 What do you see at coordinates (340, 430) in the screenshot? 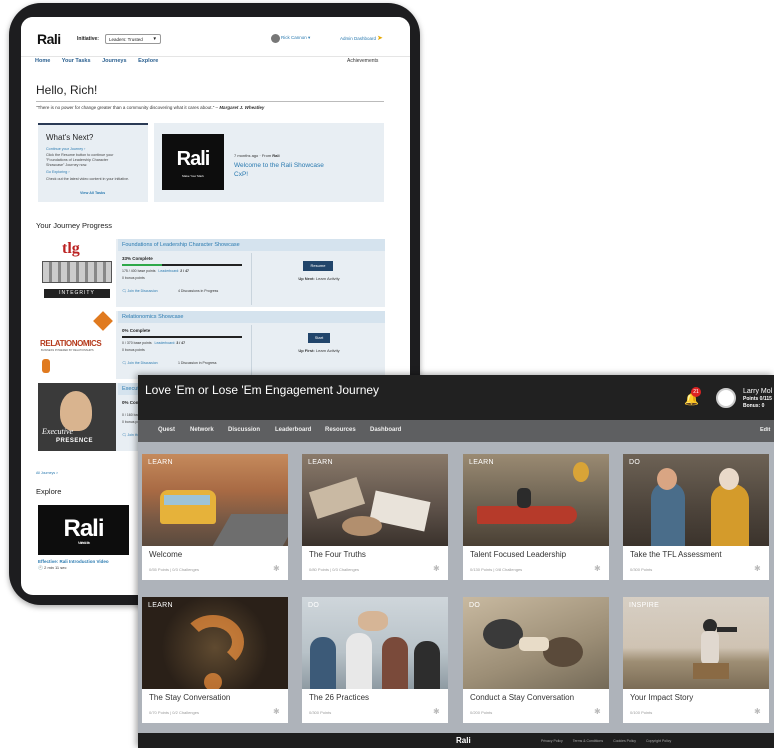
I see `tab-resources: Resources` at bounding box center [340, 430].